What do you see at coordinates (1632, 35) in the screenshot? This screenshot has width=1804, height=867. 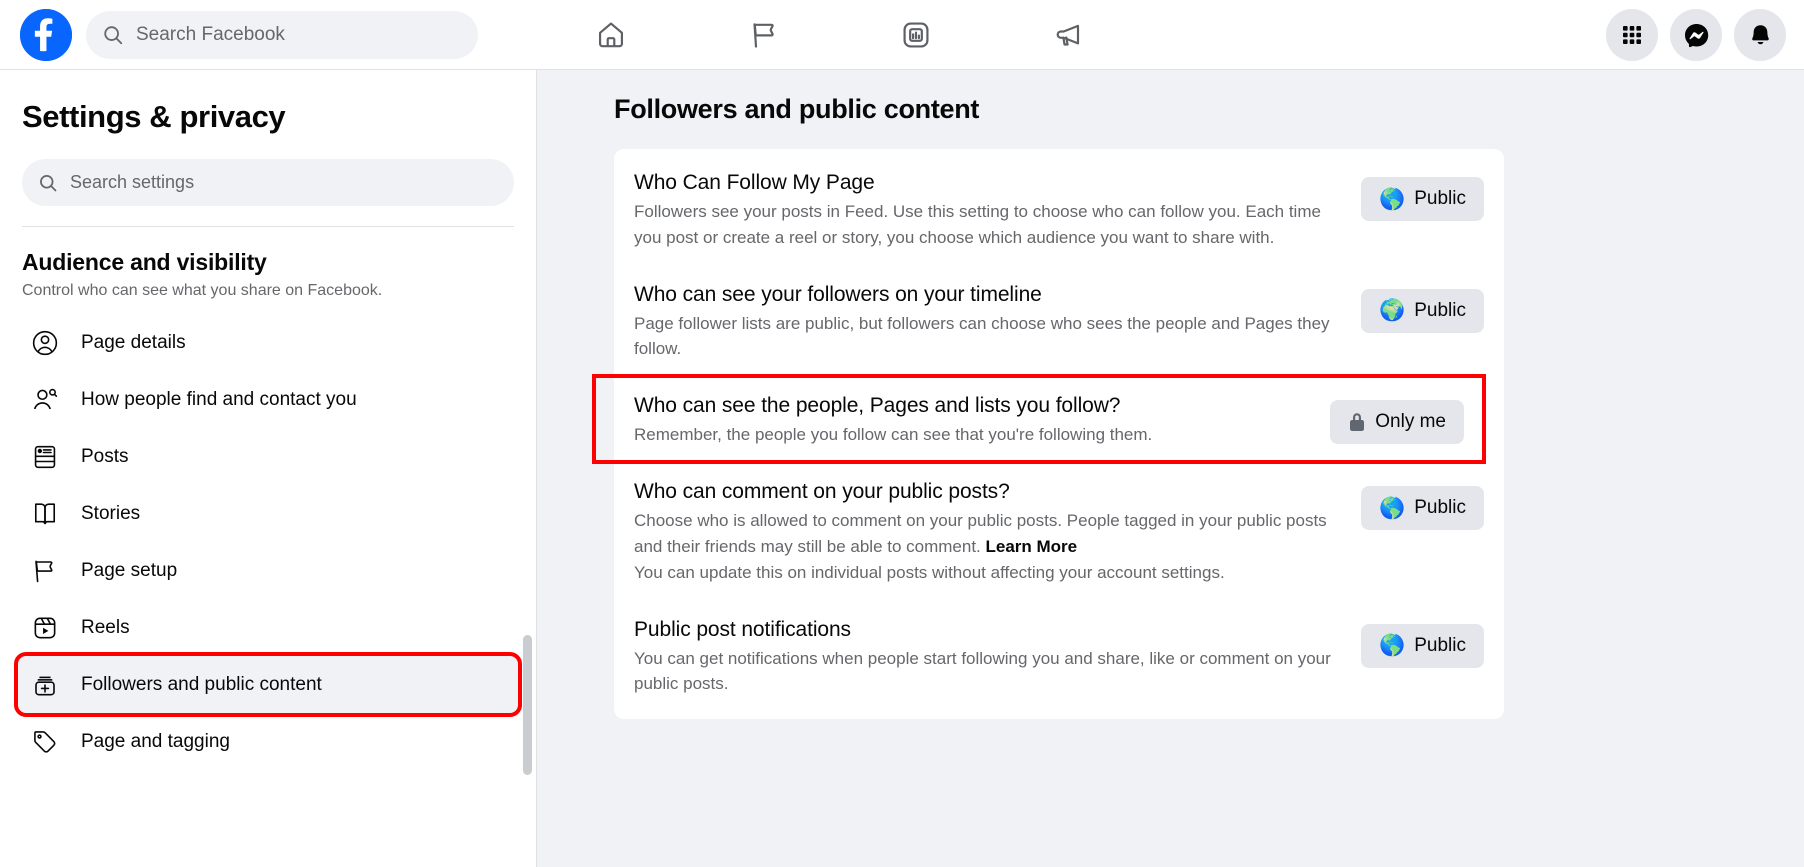 I see `grid-menu-icon` at bounding box center [1632, 35].